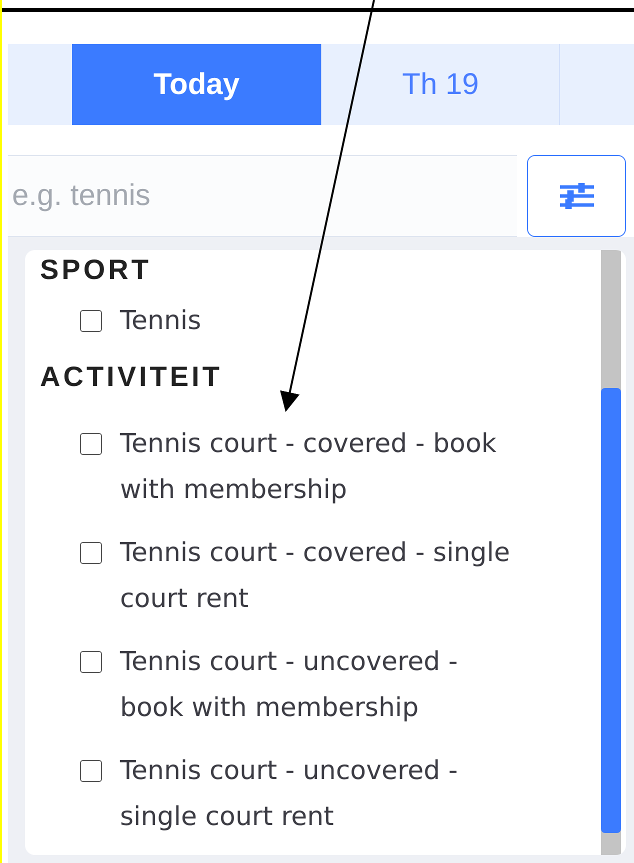 This screenshot has width=634, height=863. Describe the element at coordinates (161, 321) in the screenshot. I see `option-label: Tennis` at that location.